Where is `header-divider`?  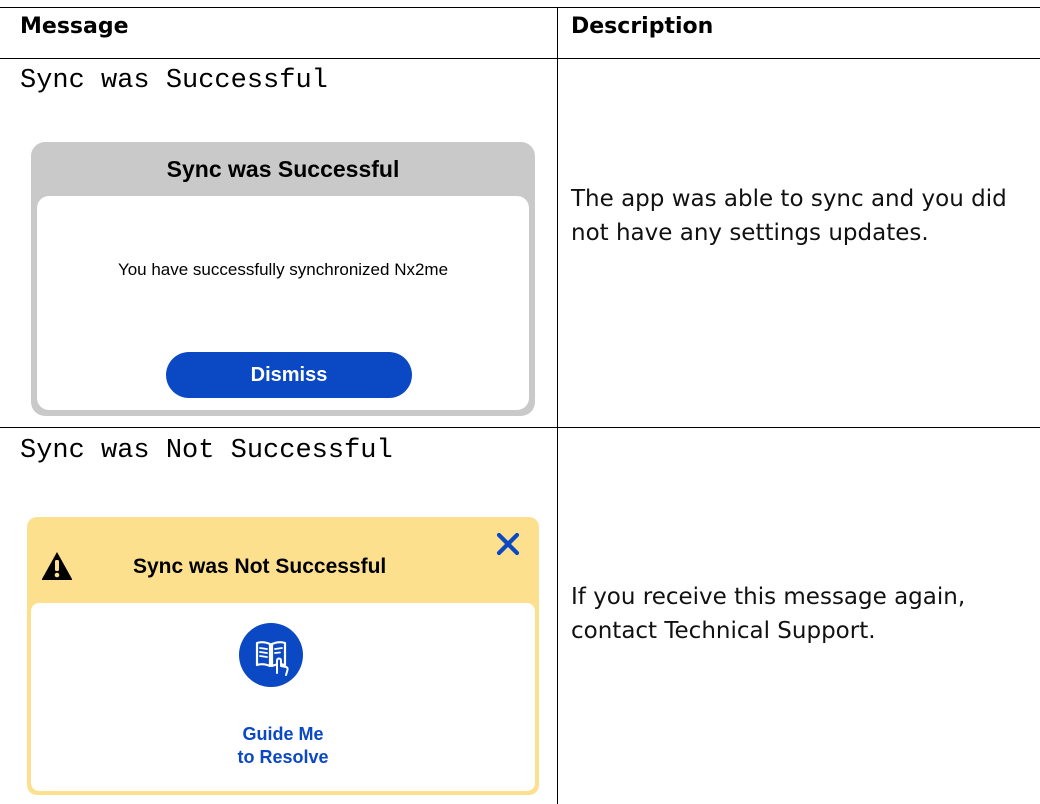
header-divider is located at coordinates (520, 58).